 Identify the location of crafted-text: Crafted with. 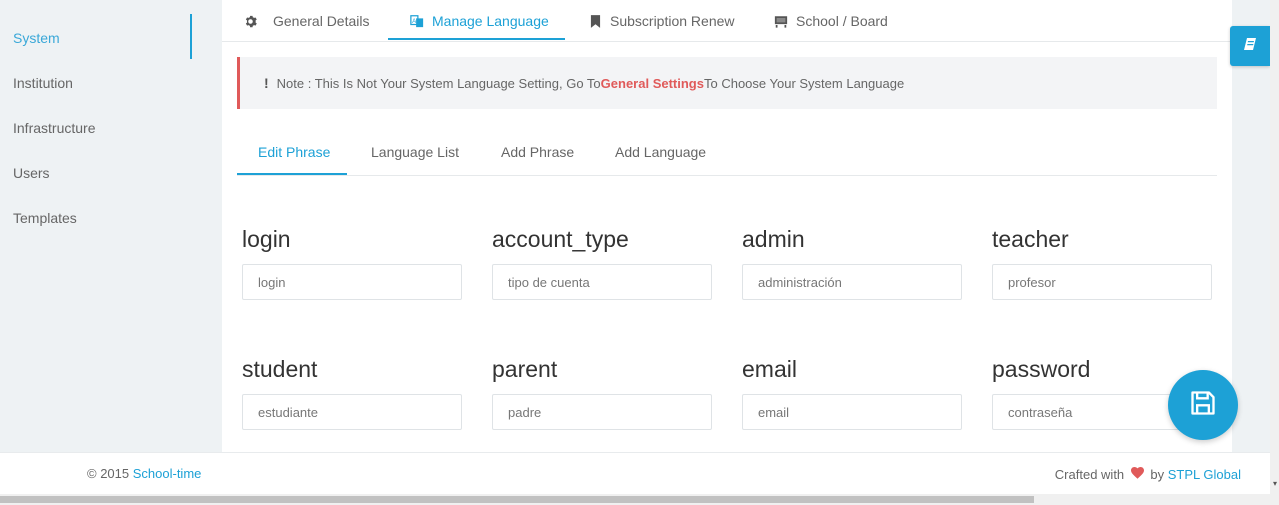
(1089, 474).